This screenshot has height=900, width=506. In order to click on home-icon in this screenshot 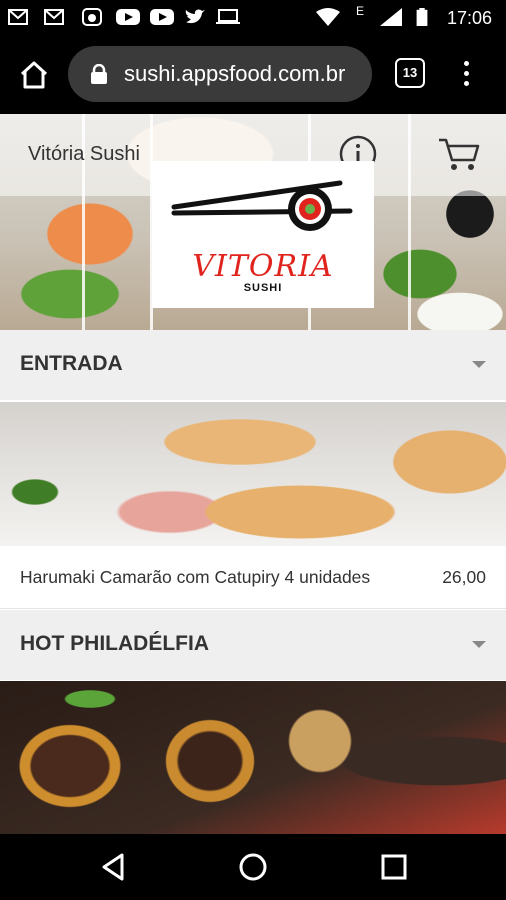, I will do `click(34, 75)`.